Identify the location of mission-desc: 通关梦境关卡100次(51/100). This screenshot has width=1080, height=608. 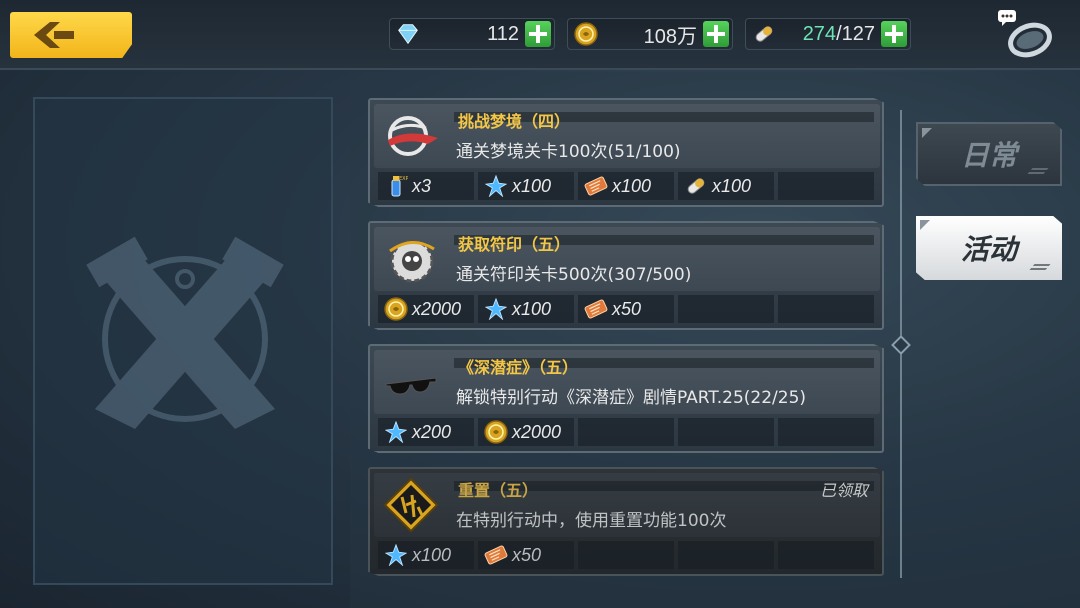
(568, 152).